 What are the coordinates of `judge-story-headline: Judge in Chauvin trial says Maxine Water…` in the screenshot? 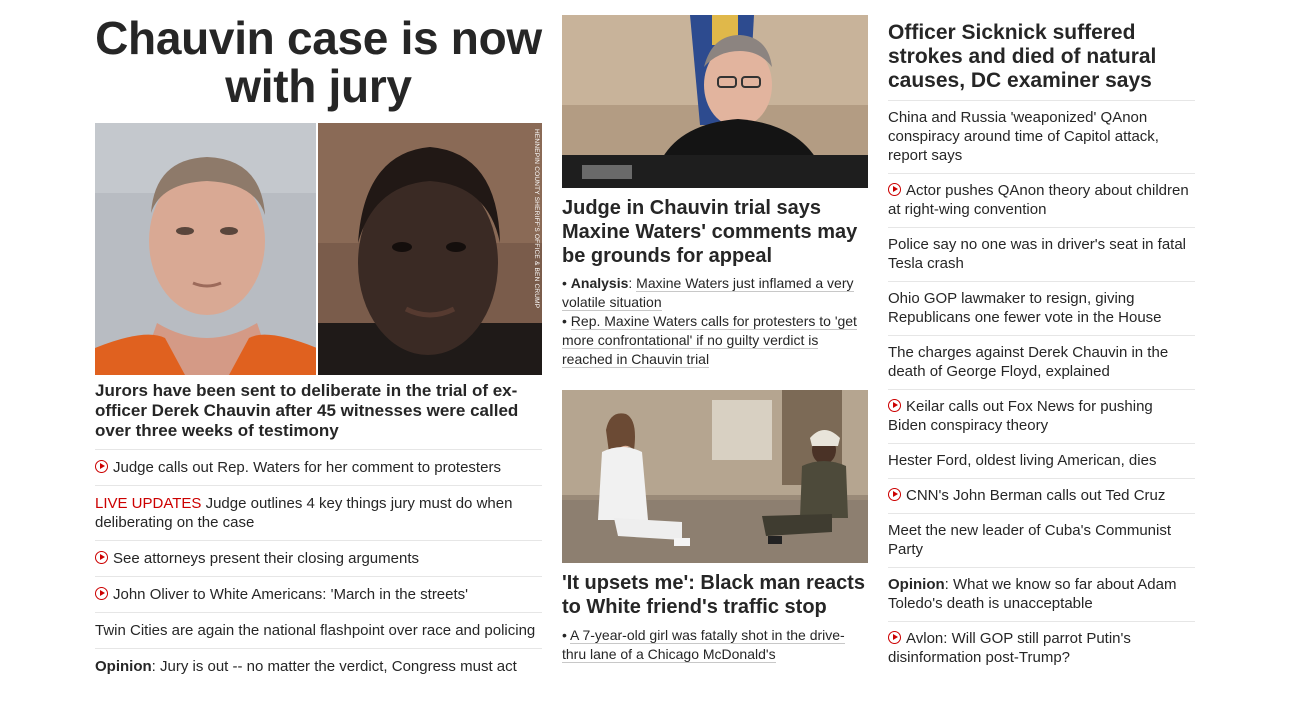 It's located at (715, 232).